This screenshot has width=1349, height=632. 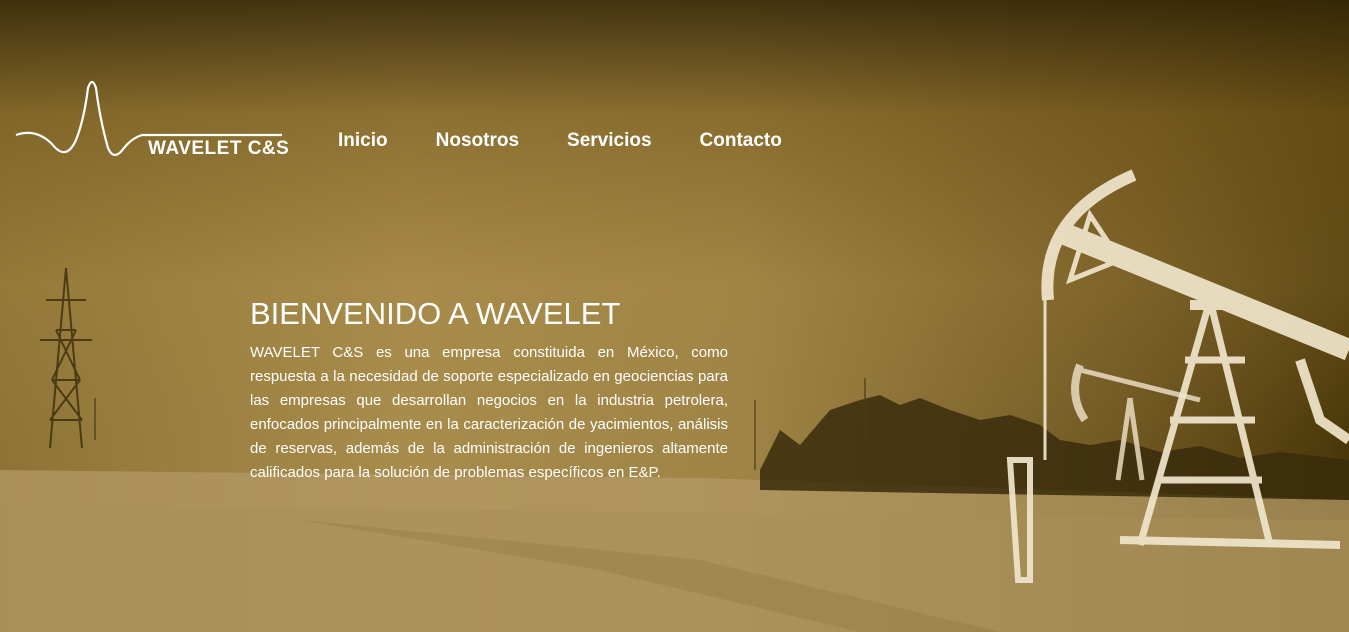 What do you see at coordinates (435, 313) in the screenshot?
I see `welcome-title: BIENVENIDO A WAVELET` at bounding box center [435, 313].